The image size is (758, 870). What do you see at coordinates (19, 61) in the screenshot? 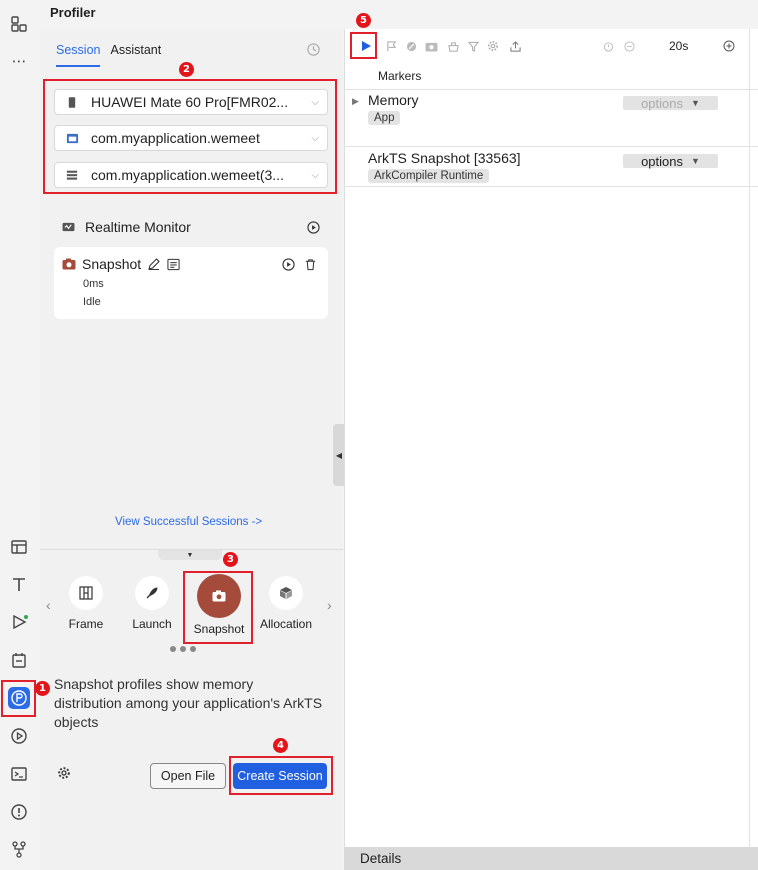
I see `more-icon: ⋯` at bounding box center [19, 61].